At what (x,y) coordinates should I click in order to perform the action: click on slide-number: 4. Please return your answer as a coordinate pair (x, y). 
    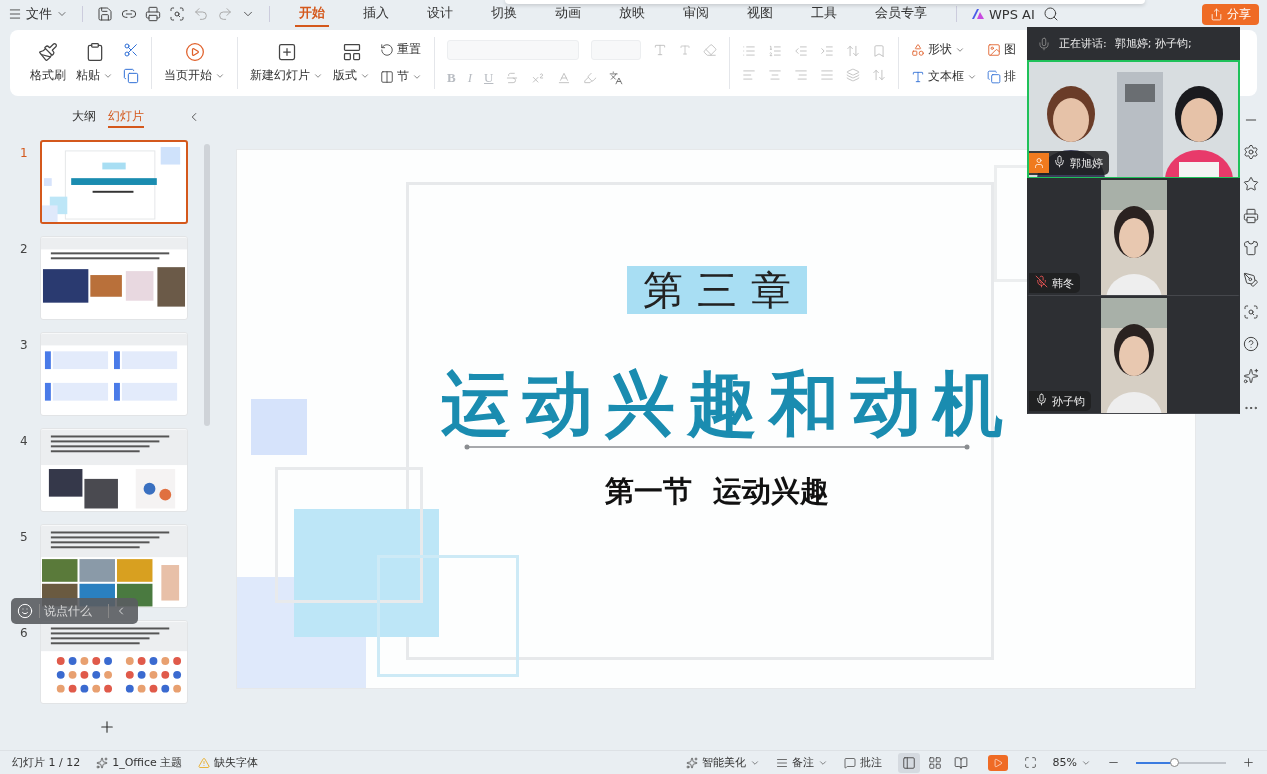
    Looking at the image, I should click on (24, 441).